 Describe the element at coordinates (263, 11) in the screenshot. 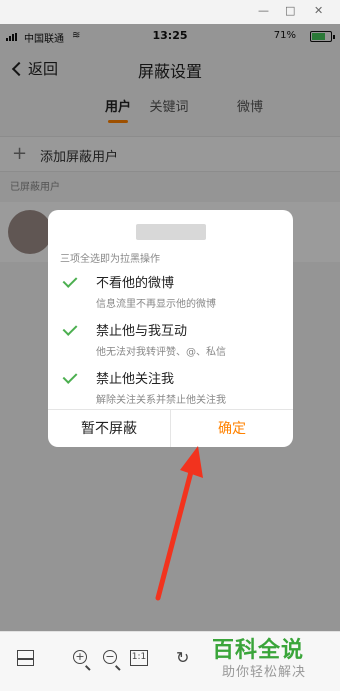

I see `minimize-icon: —` at that location.